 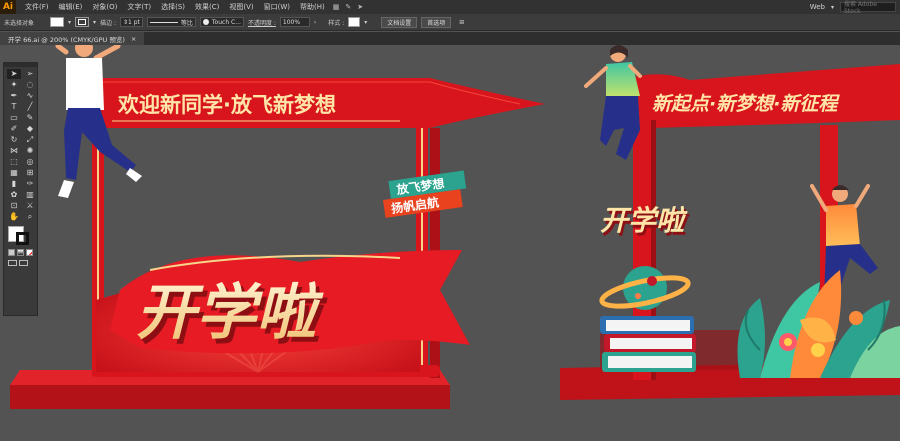 I want to click on draw-mode-icon, so click(x=12, y=263).